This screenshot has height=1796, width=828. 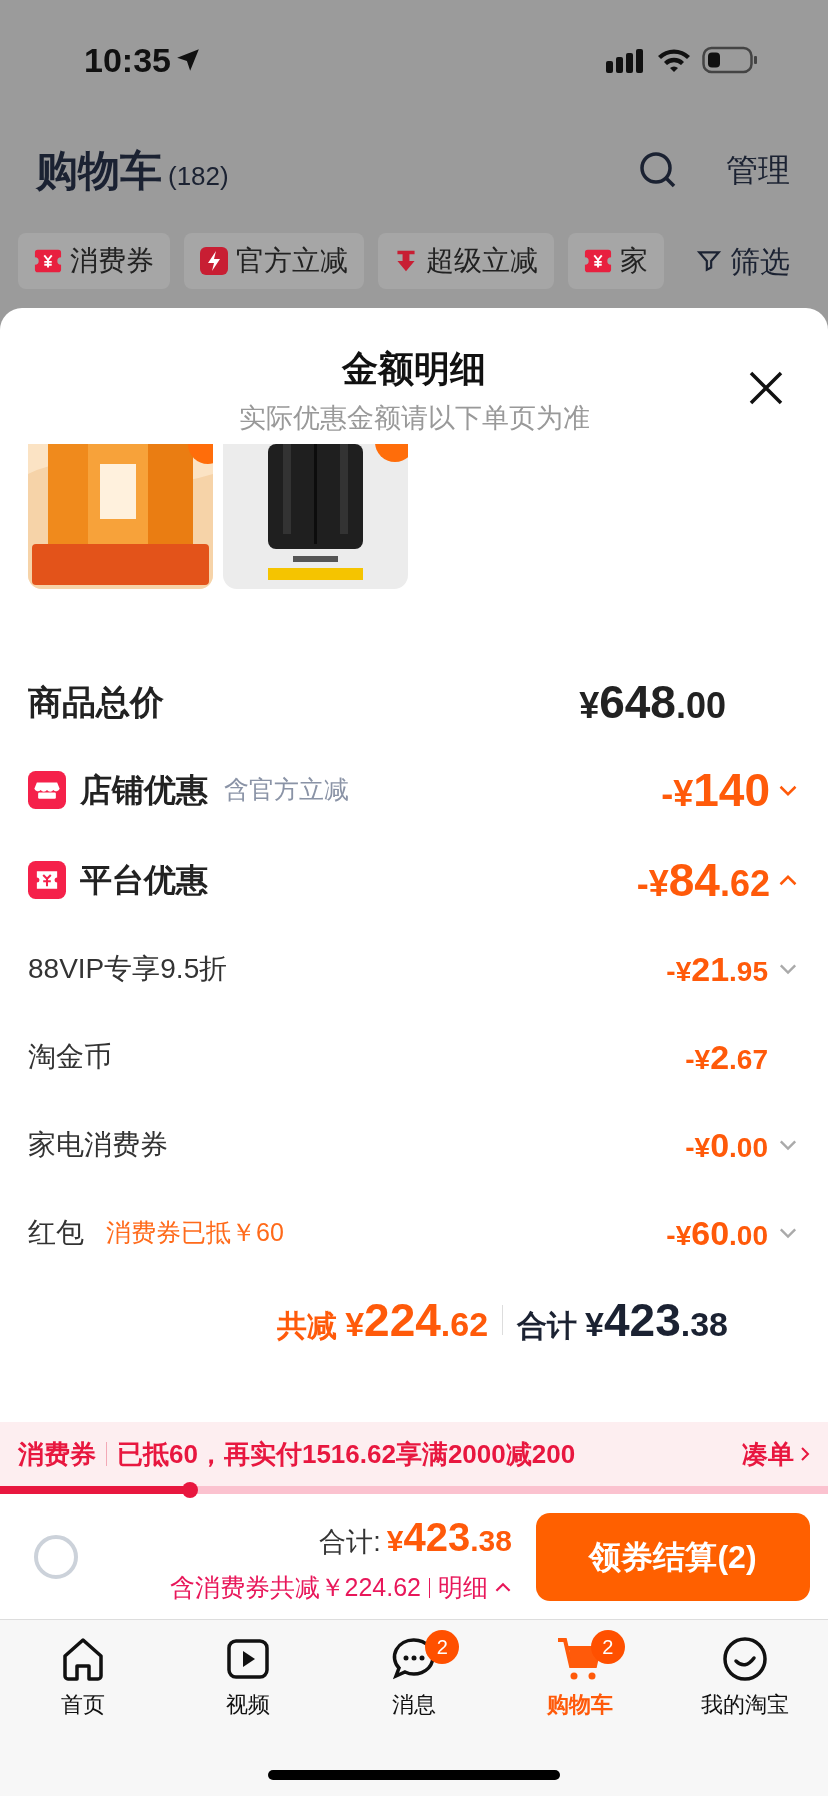 I want to click on row-amount: -¥60.00, so click(x=717, y=1233).